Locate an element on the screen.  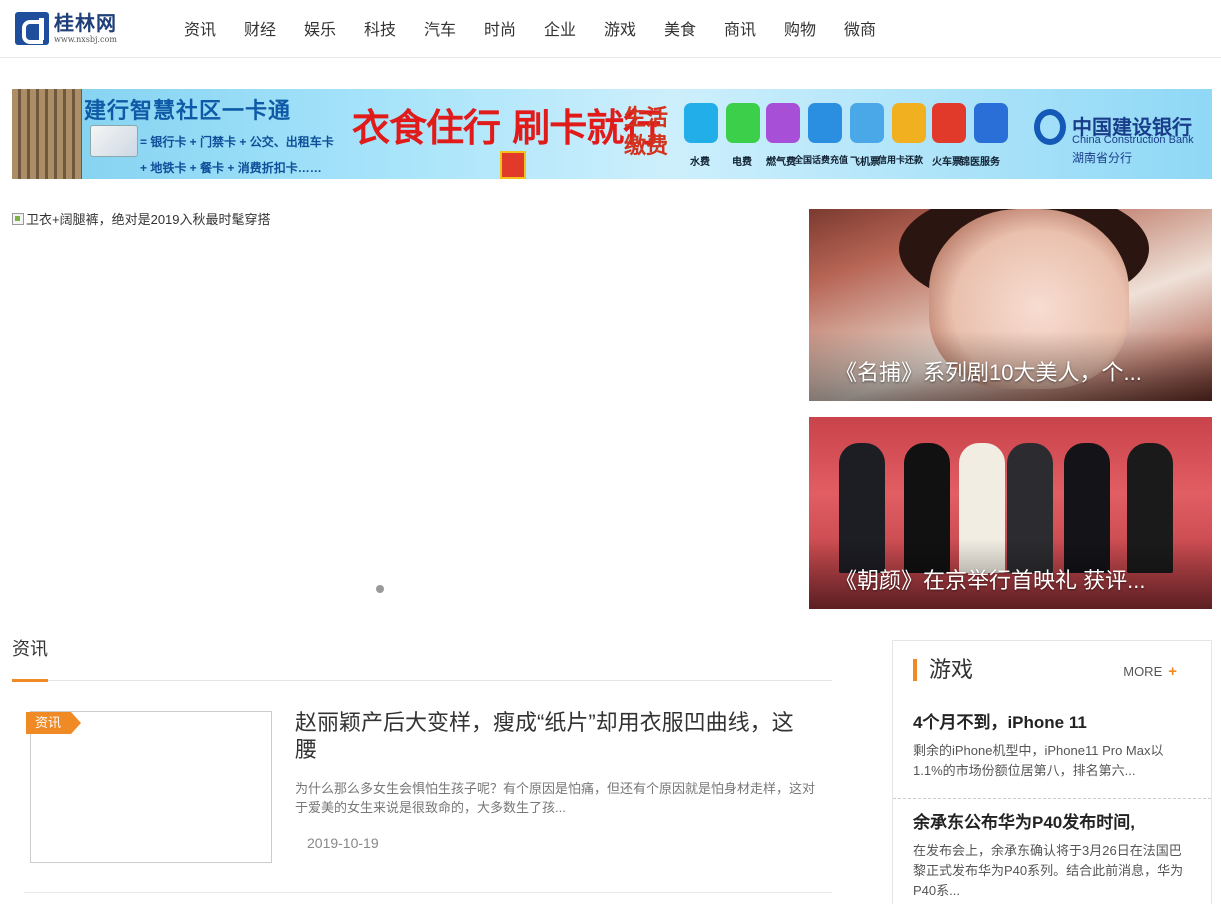
site-logo: 桂林网 www.nxsbj.com is located at coordinates (77, 28).